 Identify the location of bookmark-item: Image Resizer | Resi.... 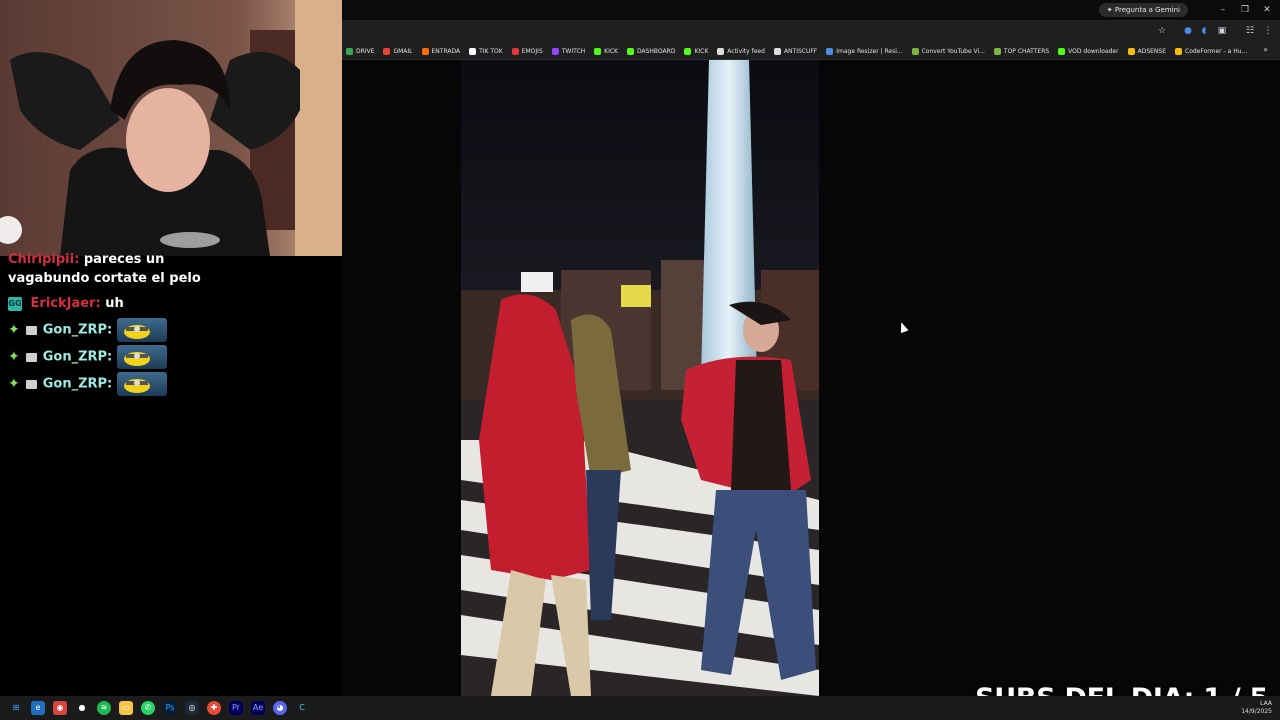
(864, 51).